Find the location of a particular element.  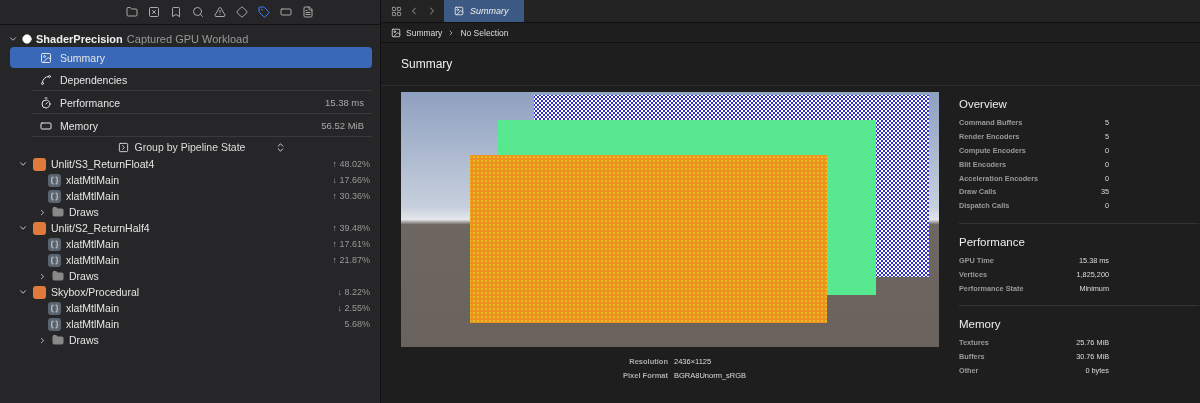

function-row: xlatMtlMain ↑ 21.87% is located at coordinates (190, 260).